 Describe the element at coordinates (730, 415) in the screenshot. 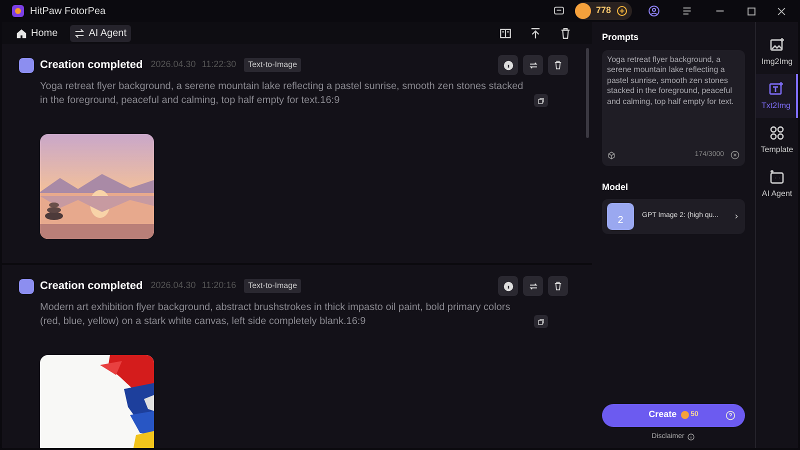

I see `help-icon` at that location.